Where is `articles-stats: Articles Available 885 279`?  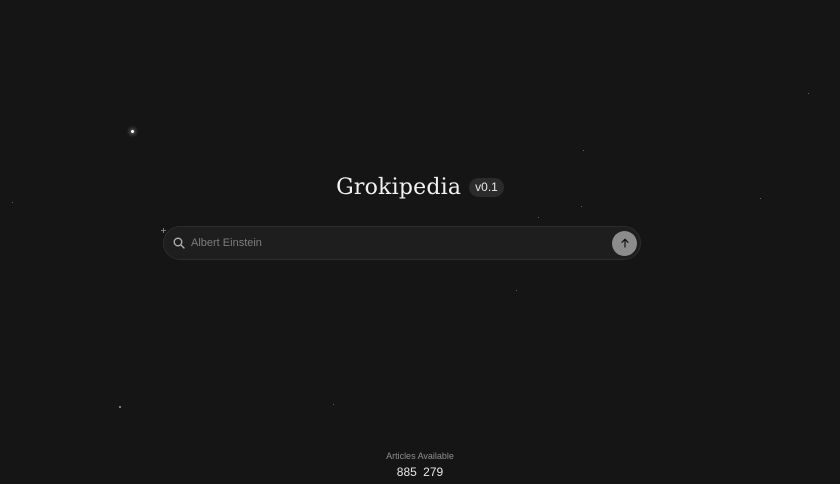
articles-stats: Articles Available 885 279 is located at coordinates (420, 465).